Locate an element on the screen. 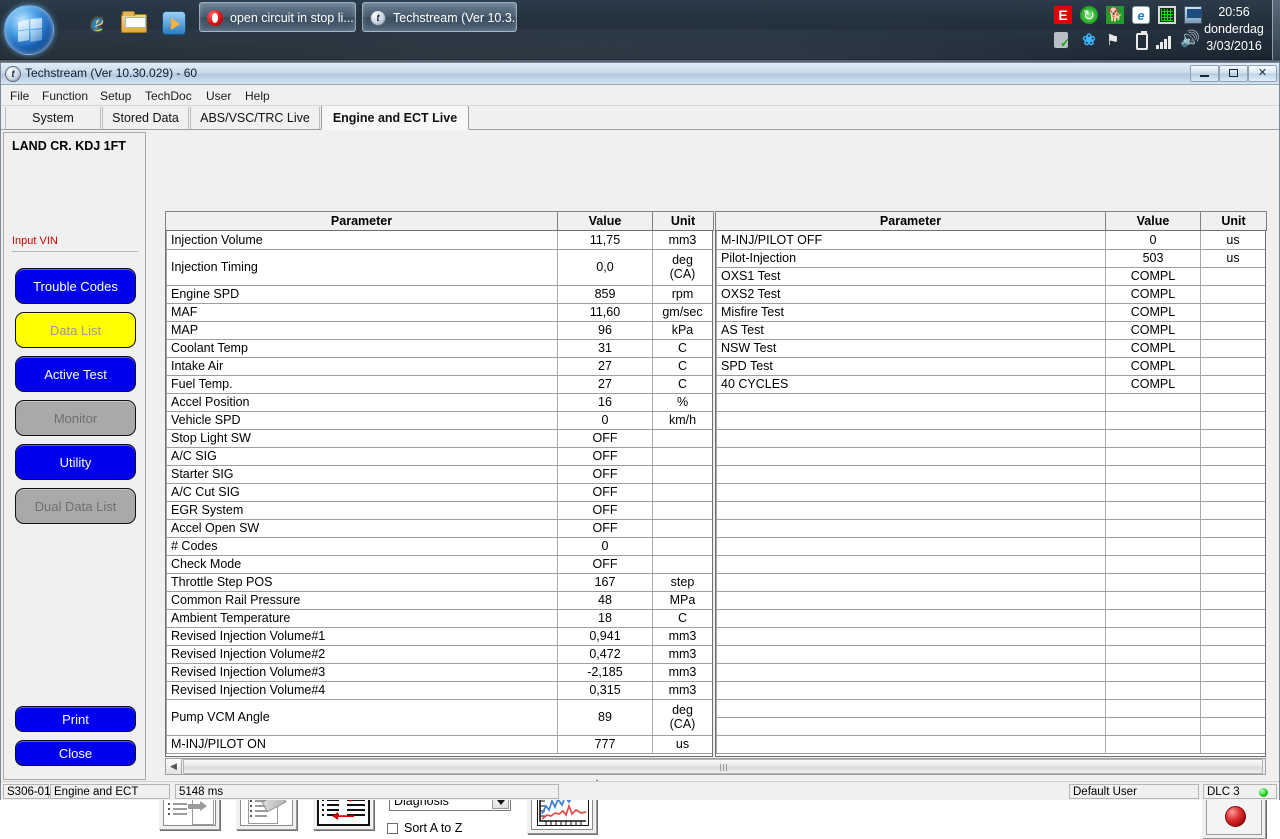  show-desktop-button is located at coordinates (1276, 30).